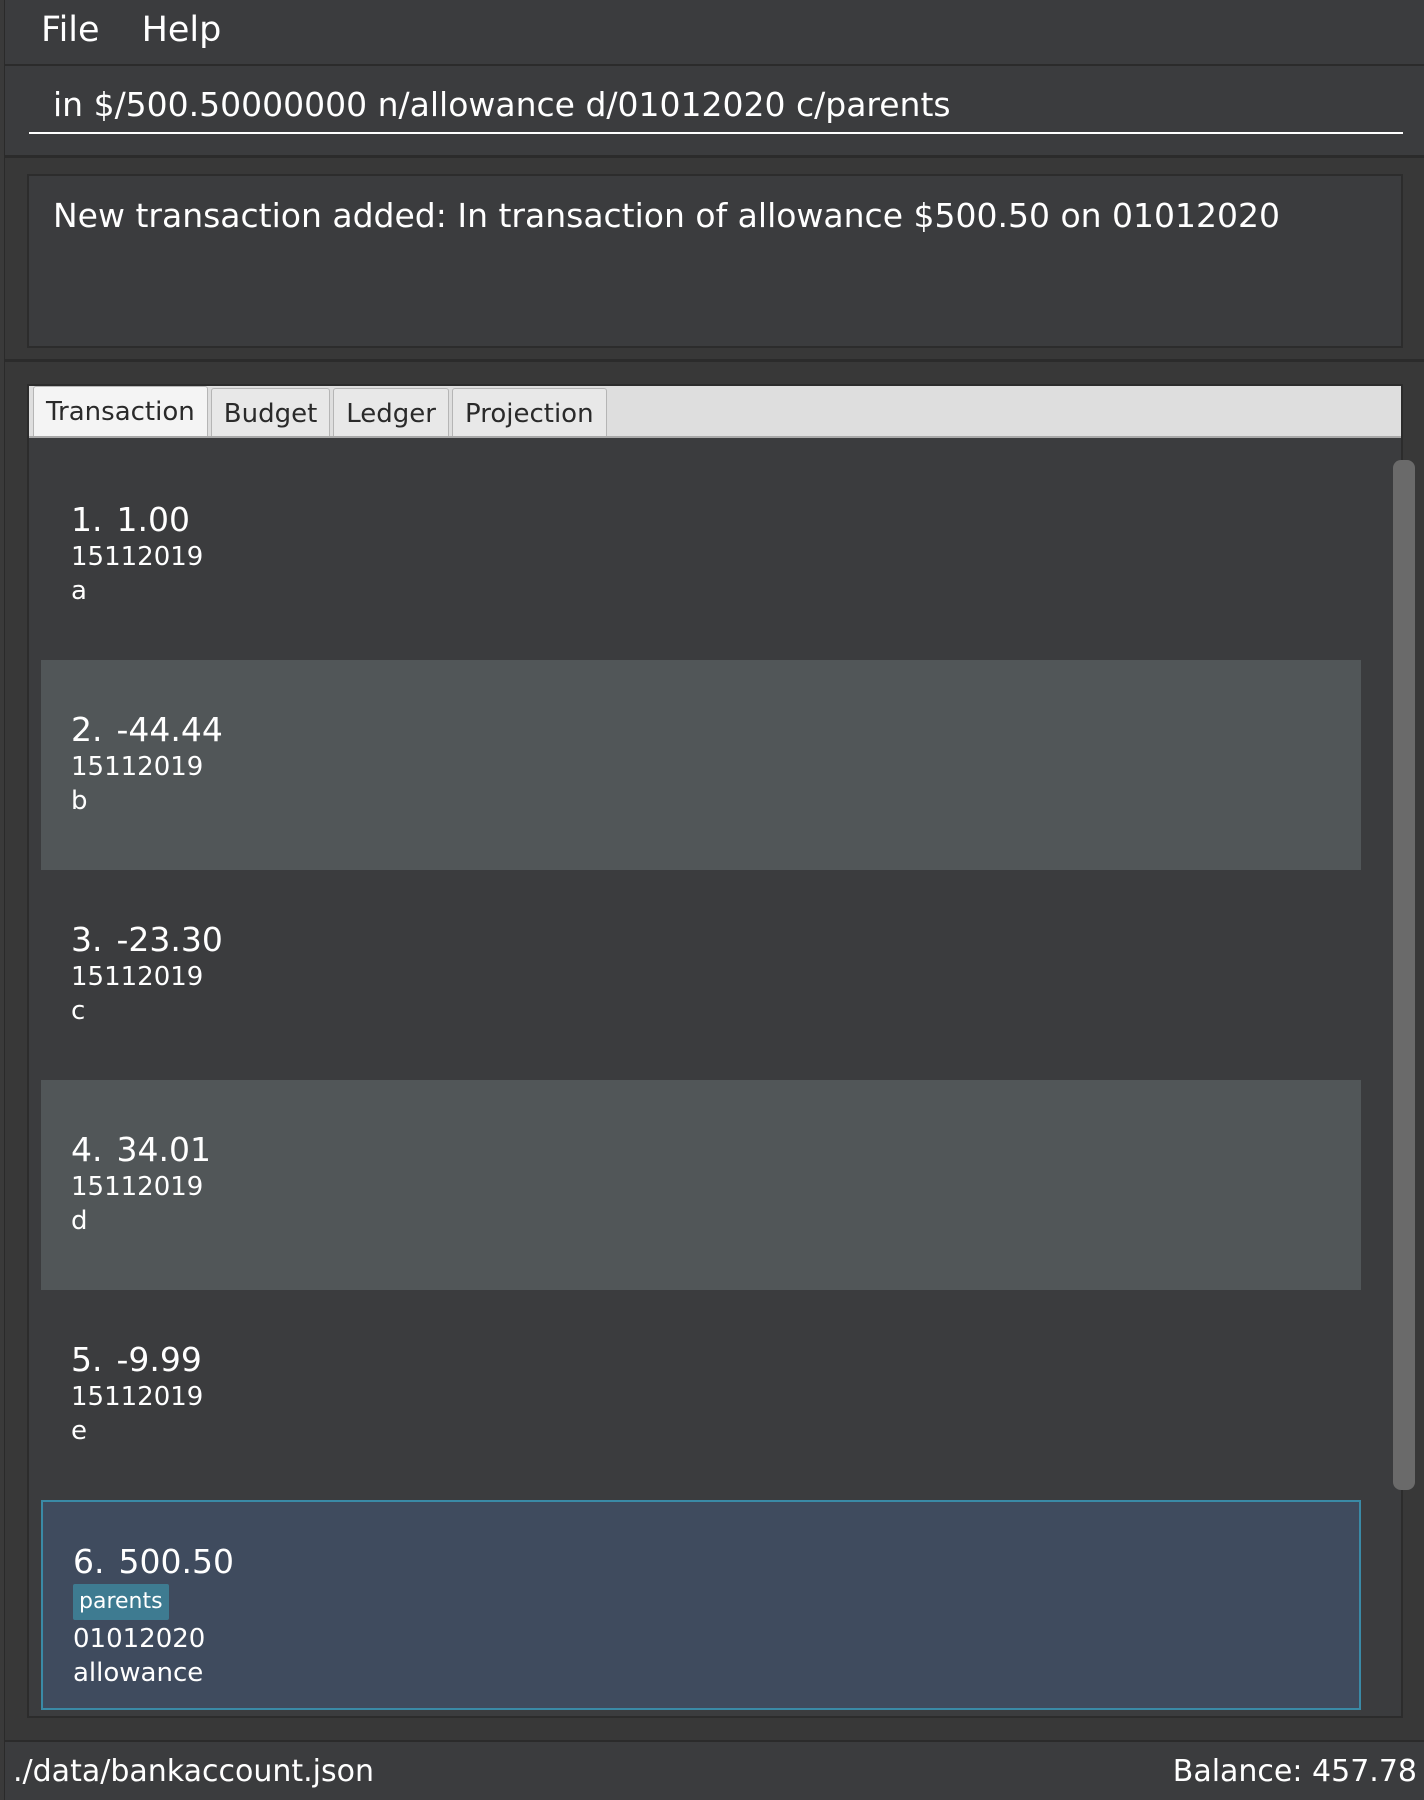 Image resolution: width=1424 pixels, height=1800 pixels. I want to click on transaction-card: 1. 1.00 15112019 a, so click(701, 555).